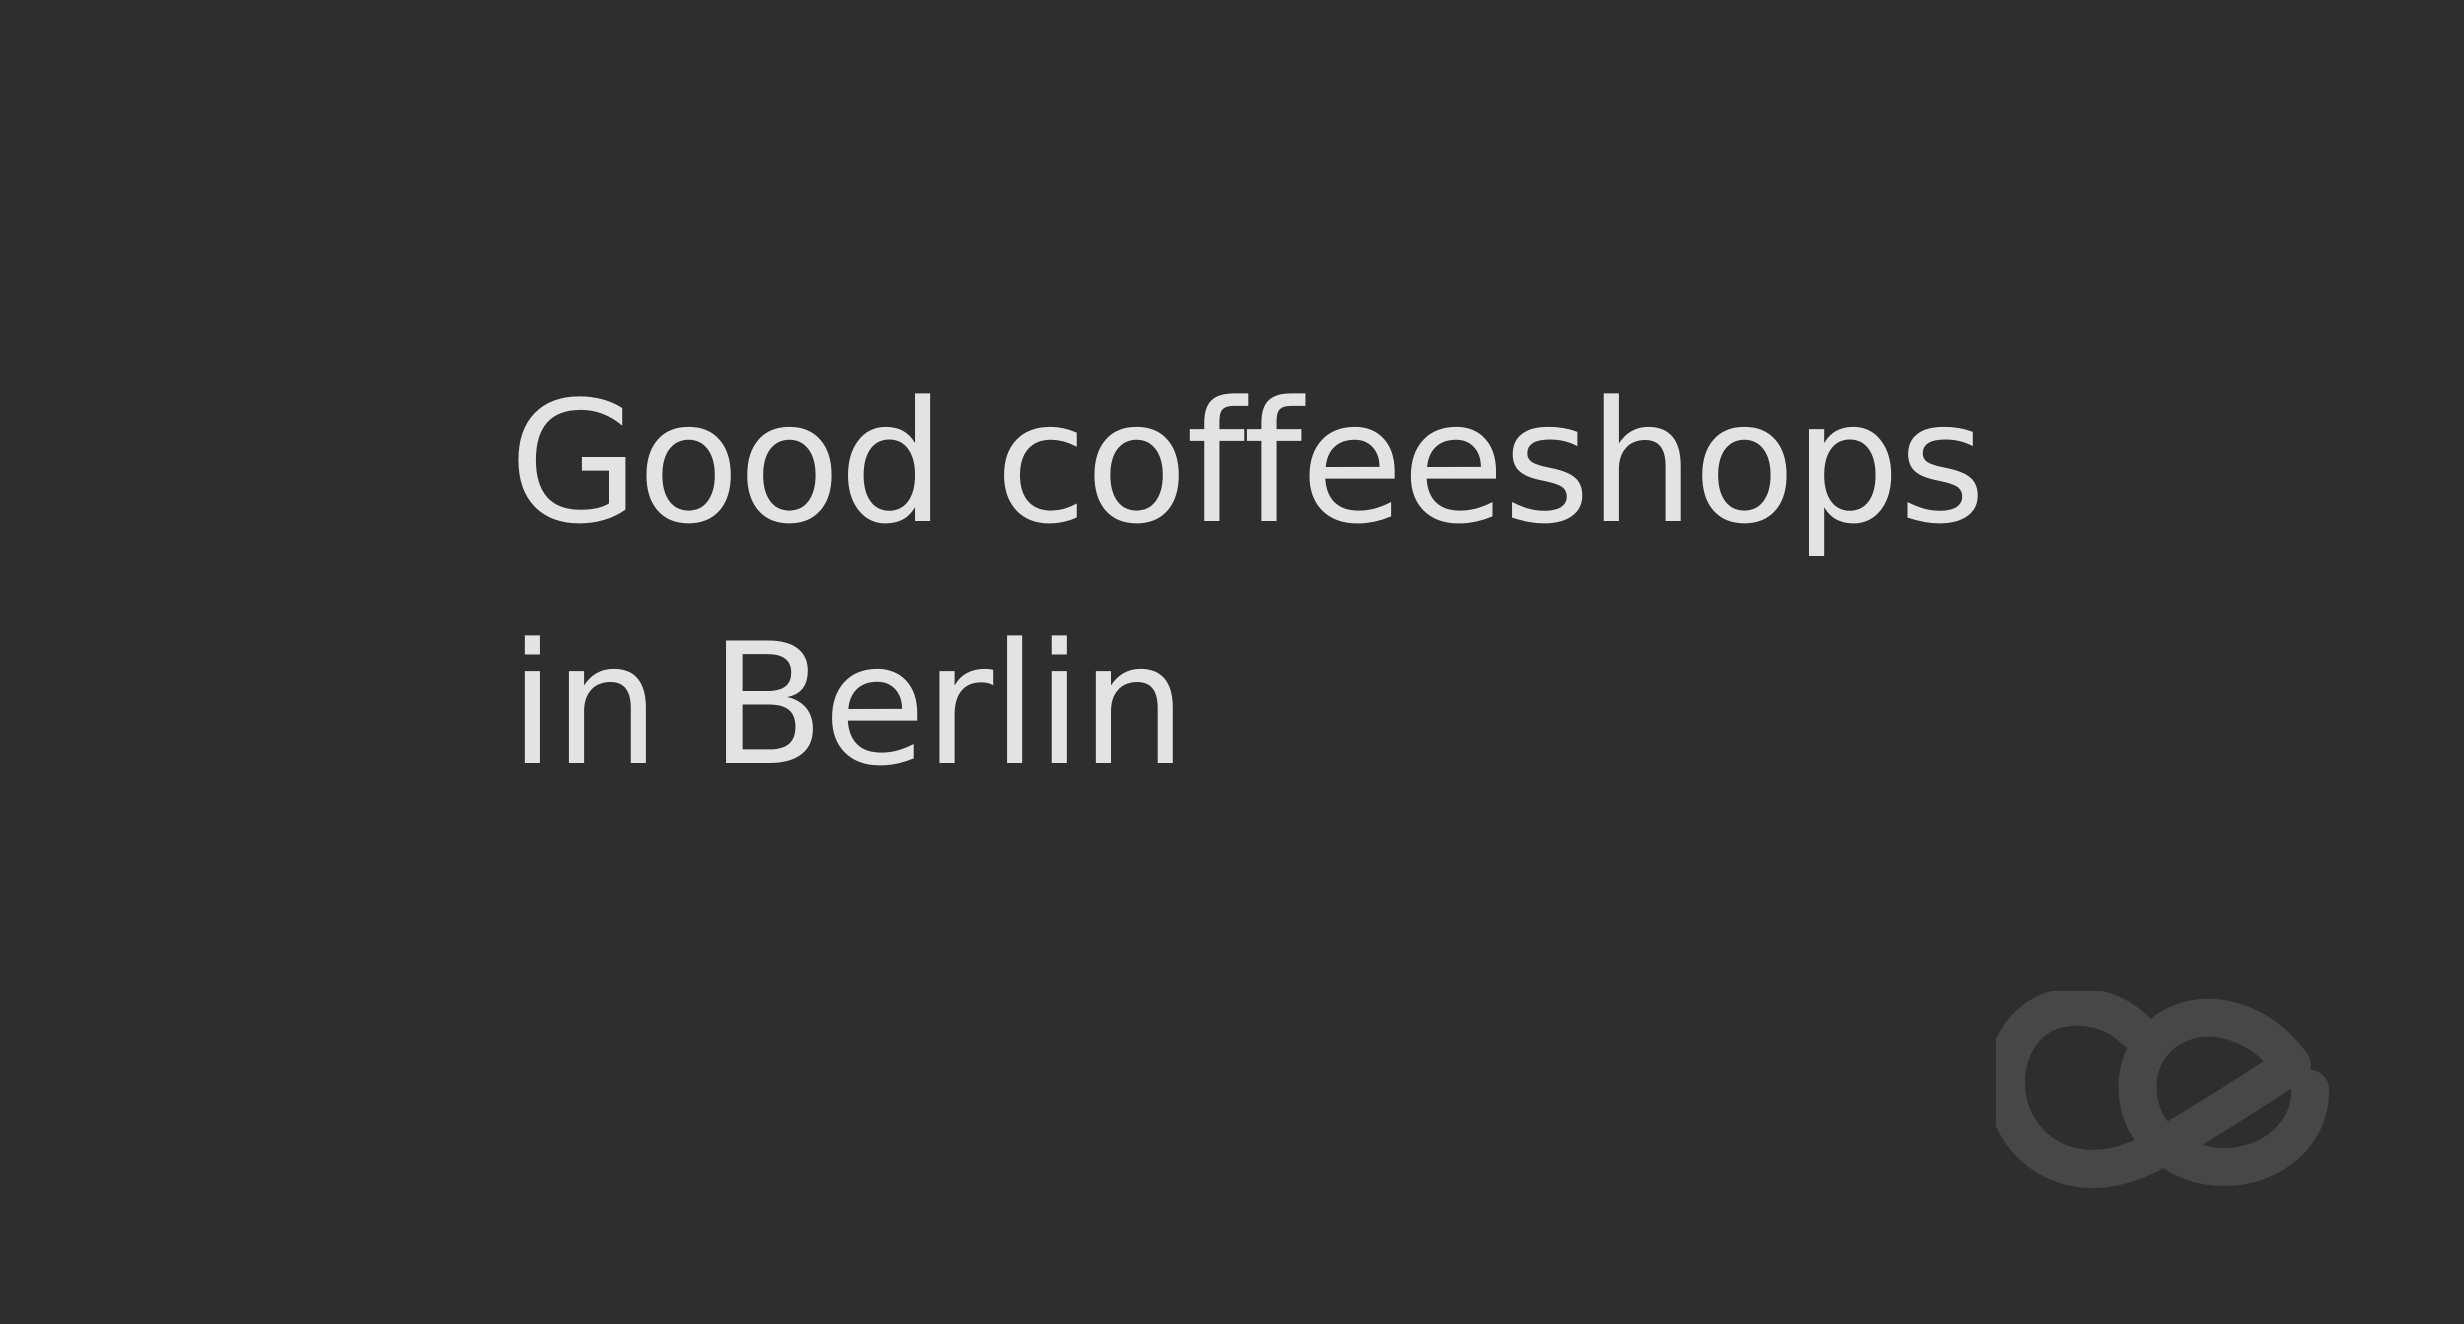 The image size is (2464, 1324). Describe the element at coordinates (1247, 463) in the screenshot. I see `headline-line-1: Good coffeeshops` at that location.